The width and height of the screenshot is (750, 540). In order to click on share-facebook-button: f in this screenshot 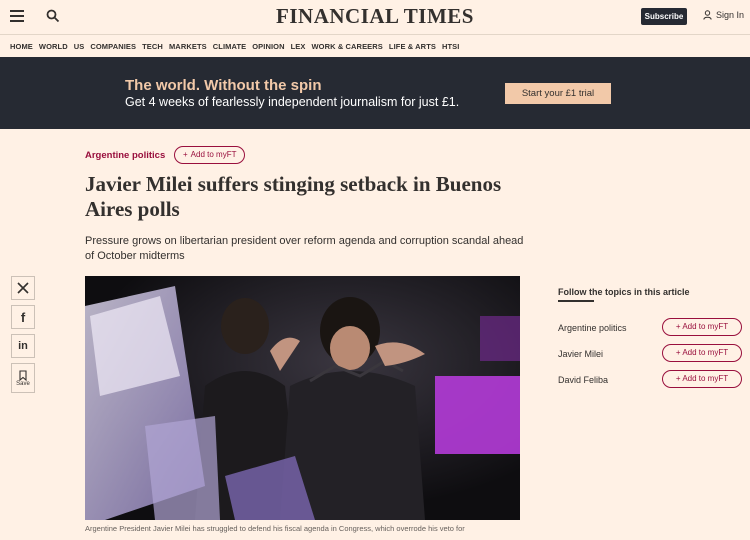, I will do `click(23, 317)`.